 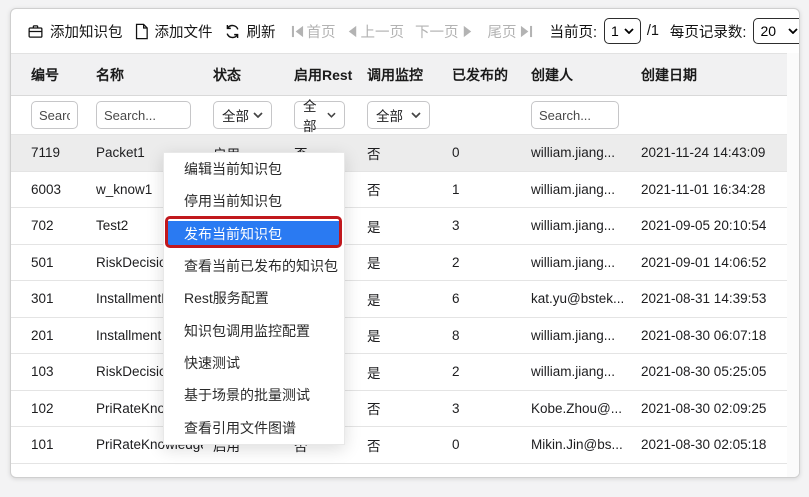 I want to click on context-menu-item: Rest服务配置, so click(x=254, y=298).